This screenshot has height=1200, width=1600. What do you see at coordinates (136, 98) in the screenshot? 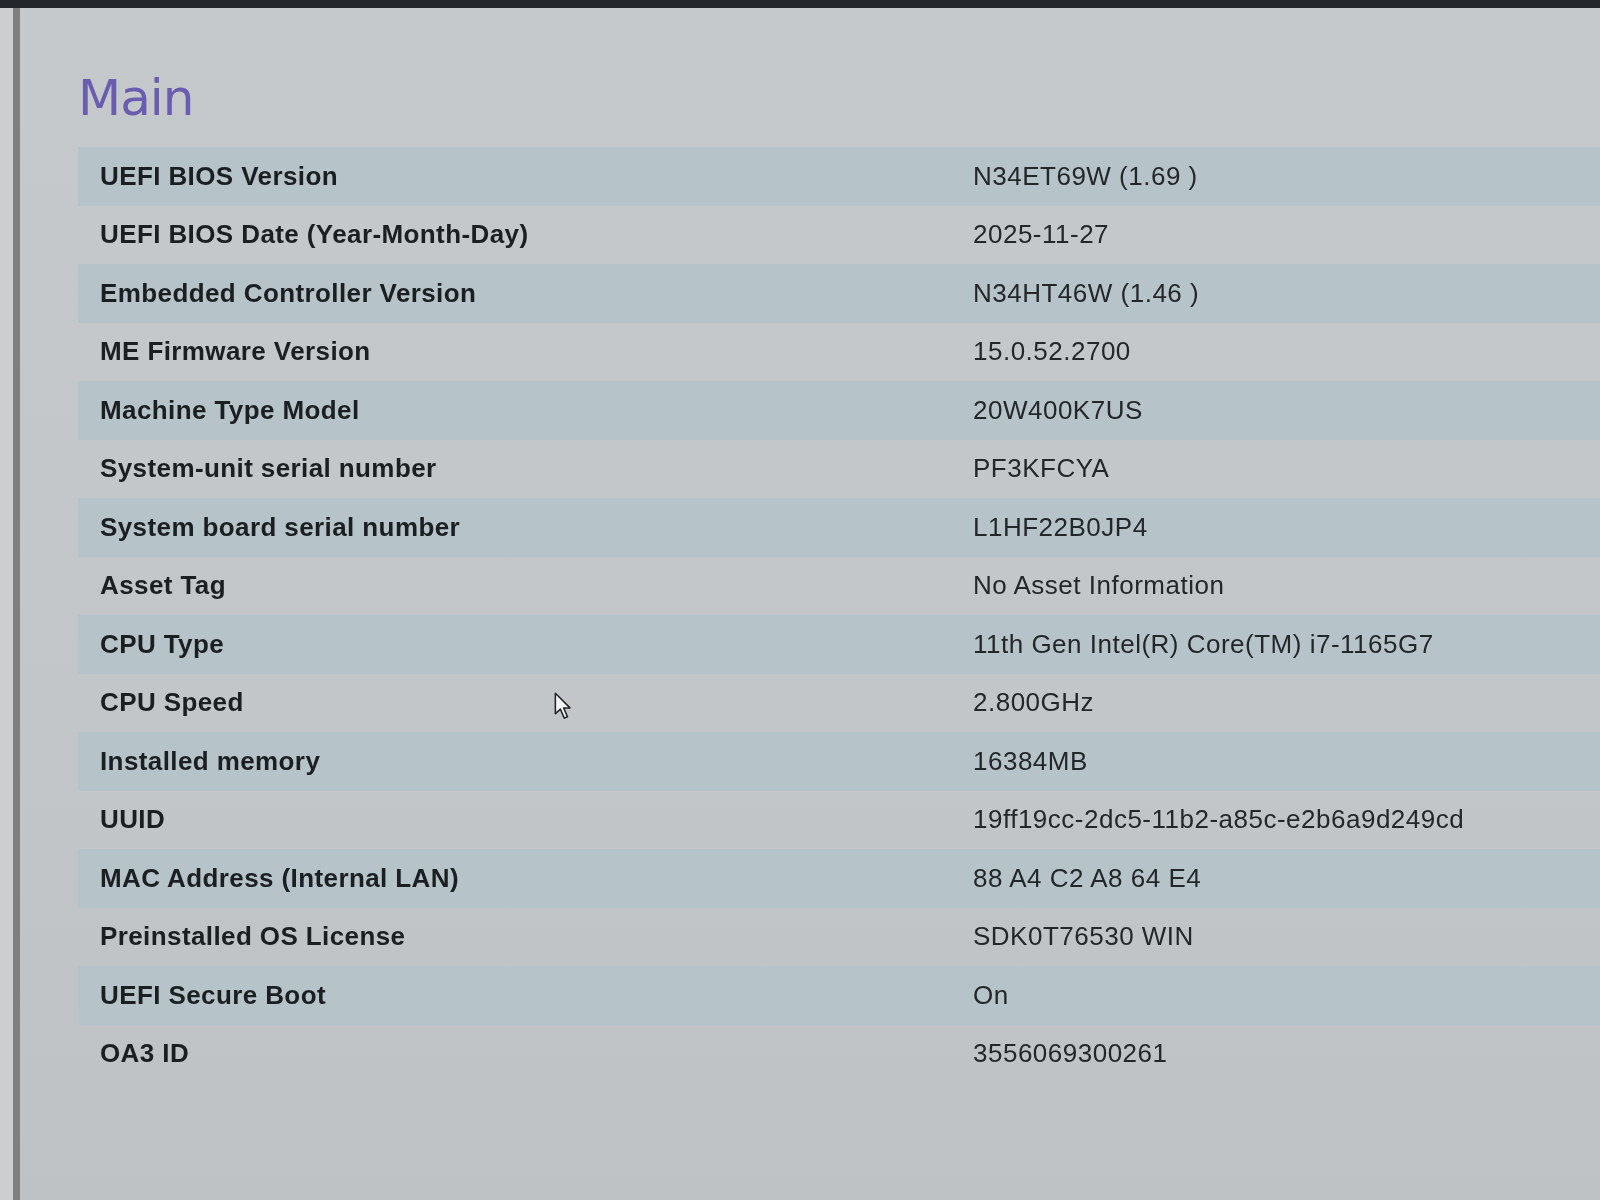
I see `page-title: Main` at bounding box center [136, 98].